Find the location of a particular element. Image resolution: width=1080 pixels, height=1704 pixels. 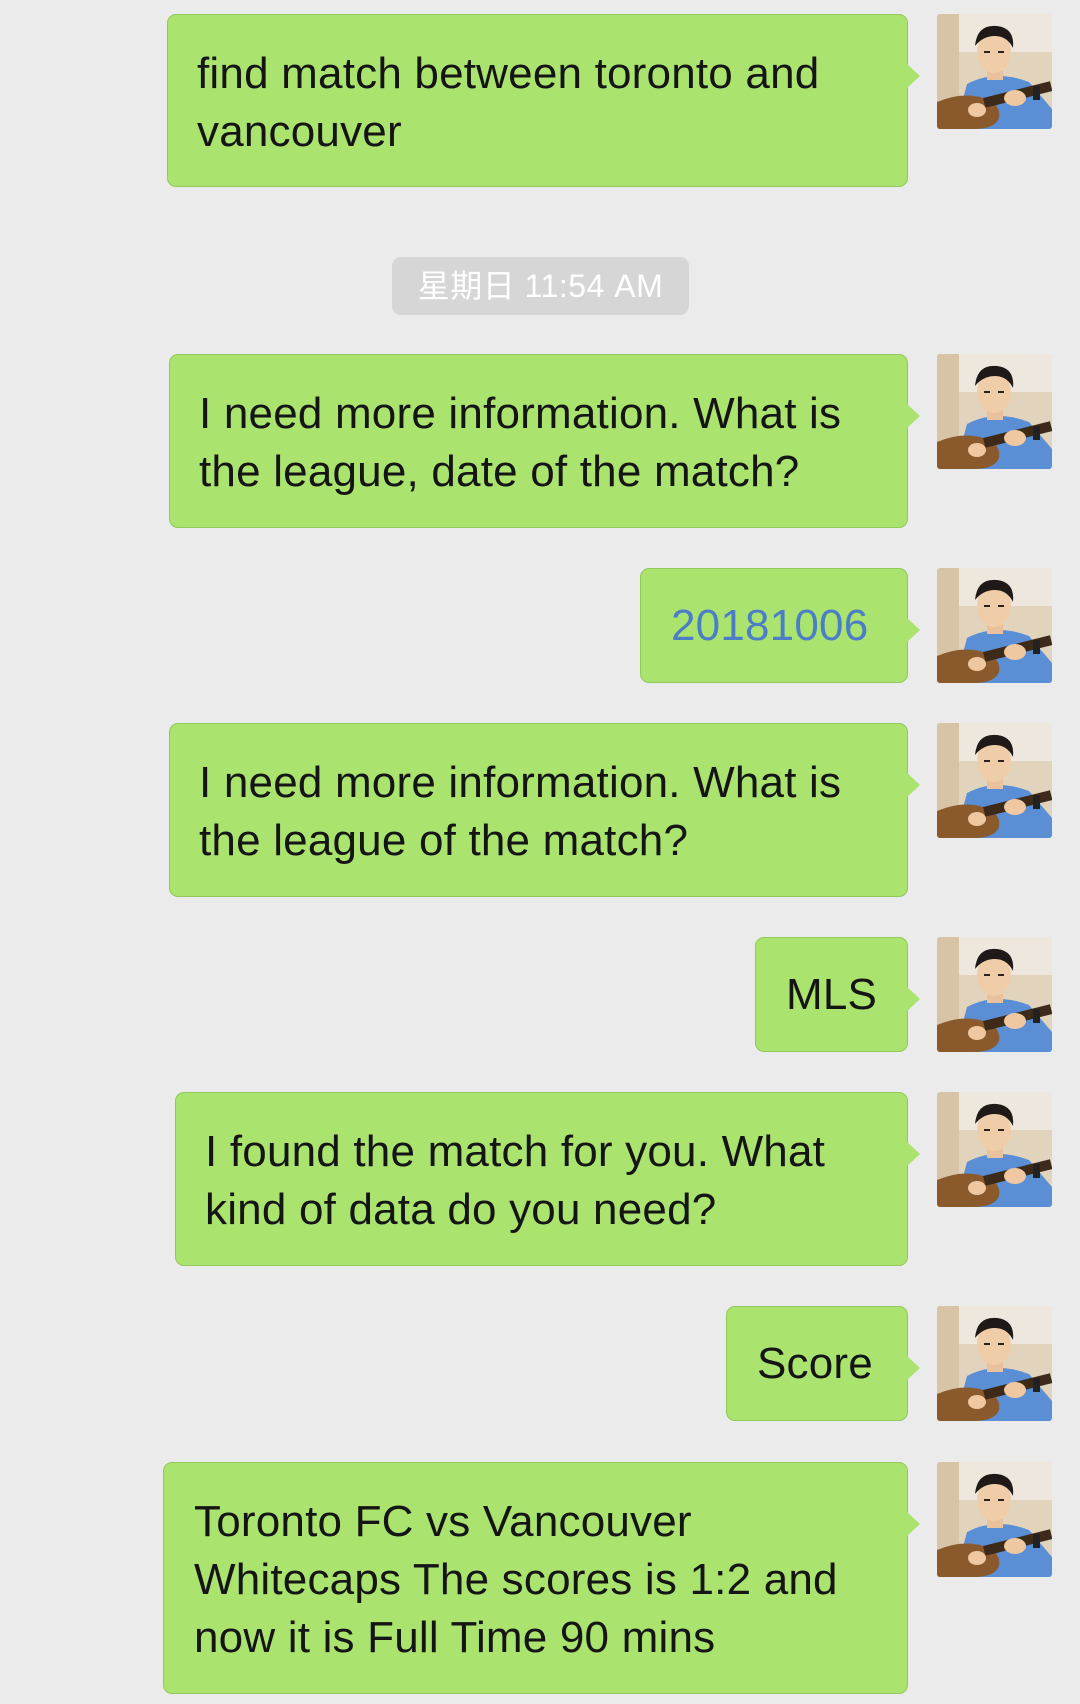

message-bubble: find match between toronto and vancouver is located at coordinates (543, 100).